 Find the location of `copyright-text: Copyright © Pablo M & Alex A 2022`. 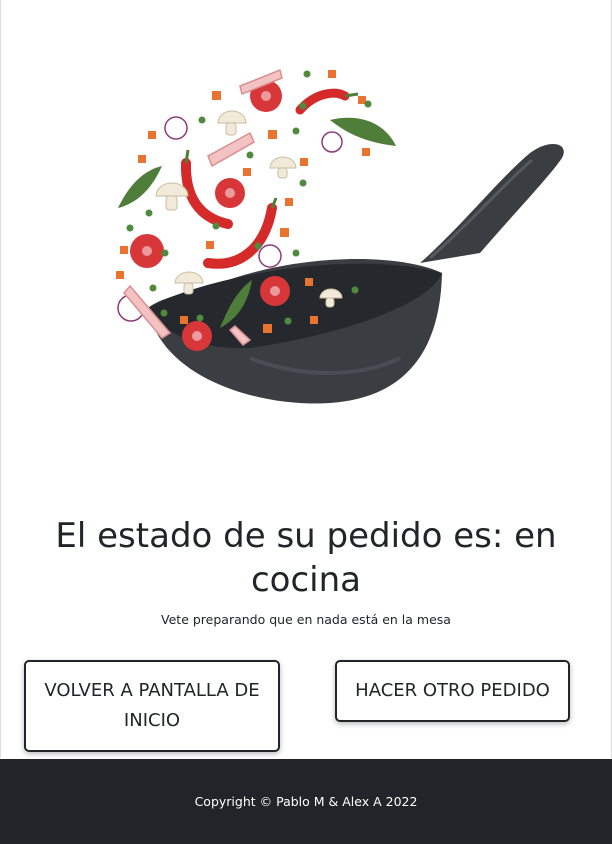

copyright-text: Copyright © Pablo M & Alex A 2022 is located at coordinates (306, 801).